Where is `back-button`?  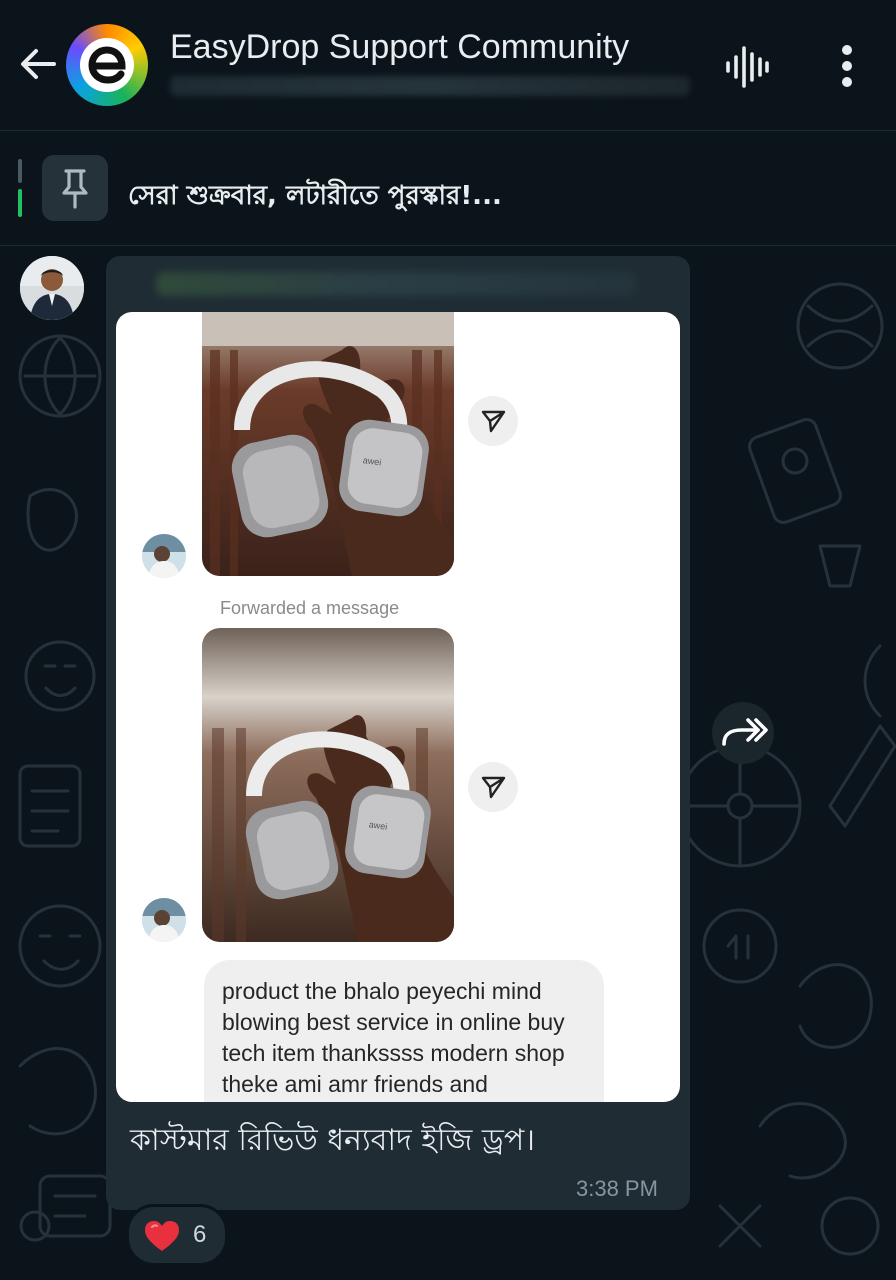
back-button is located at coordinates (38, 64).